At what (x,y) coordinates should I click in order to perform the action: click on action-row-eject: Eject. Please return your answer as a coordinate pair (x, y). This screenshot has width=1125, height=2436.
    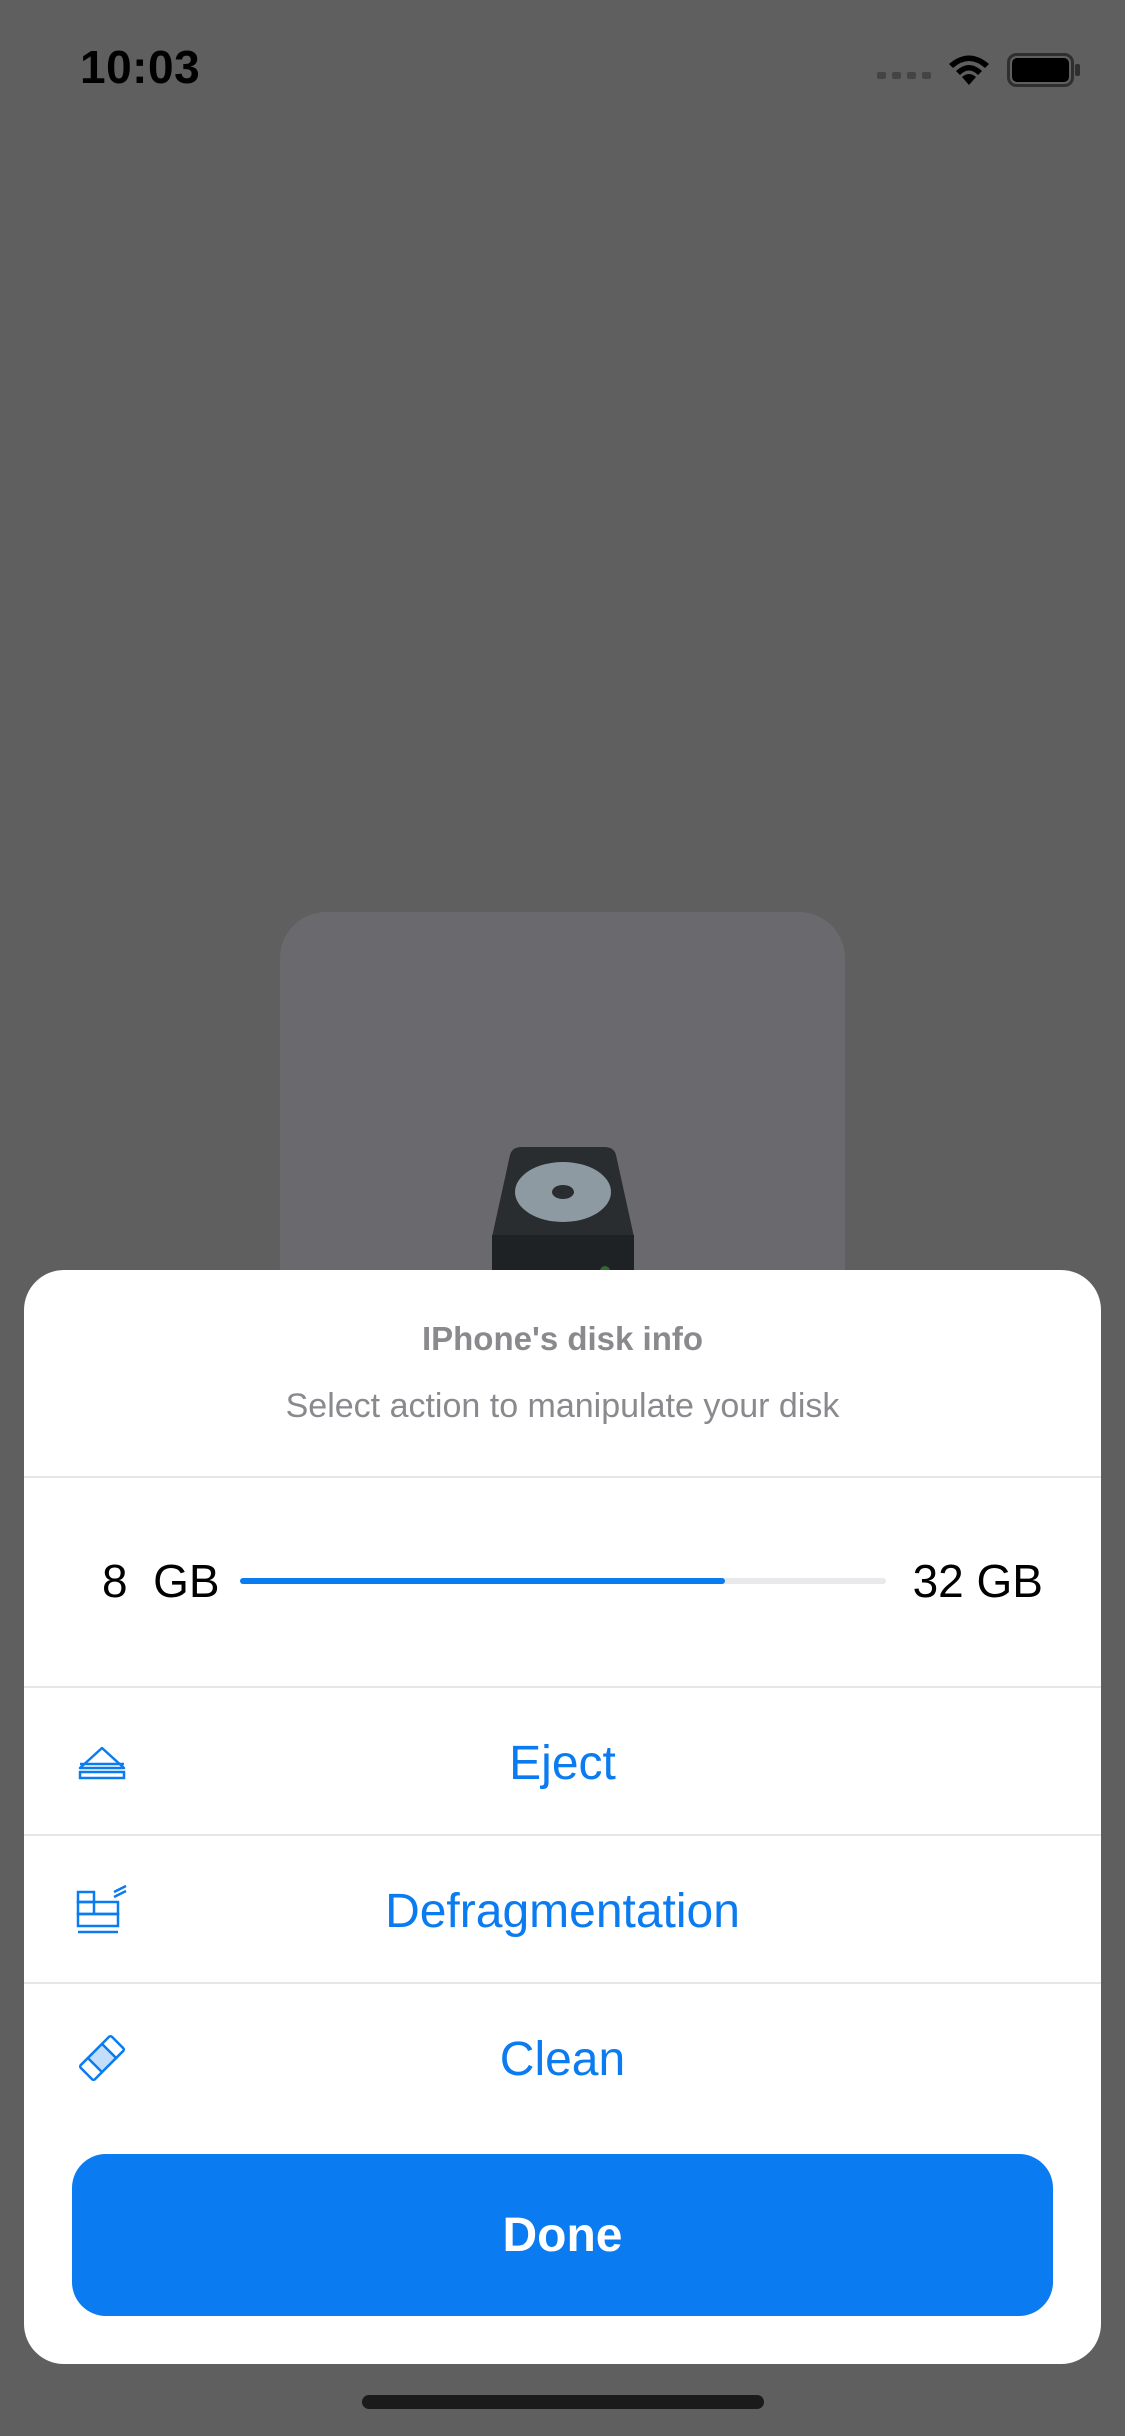
    Looking at the image, I should click on (562, 1762).